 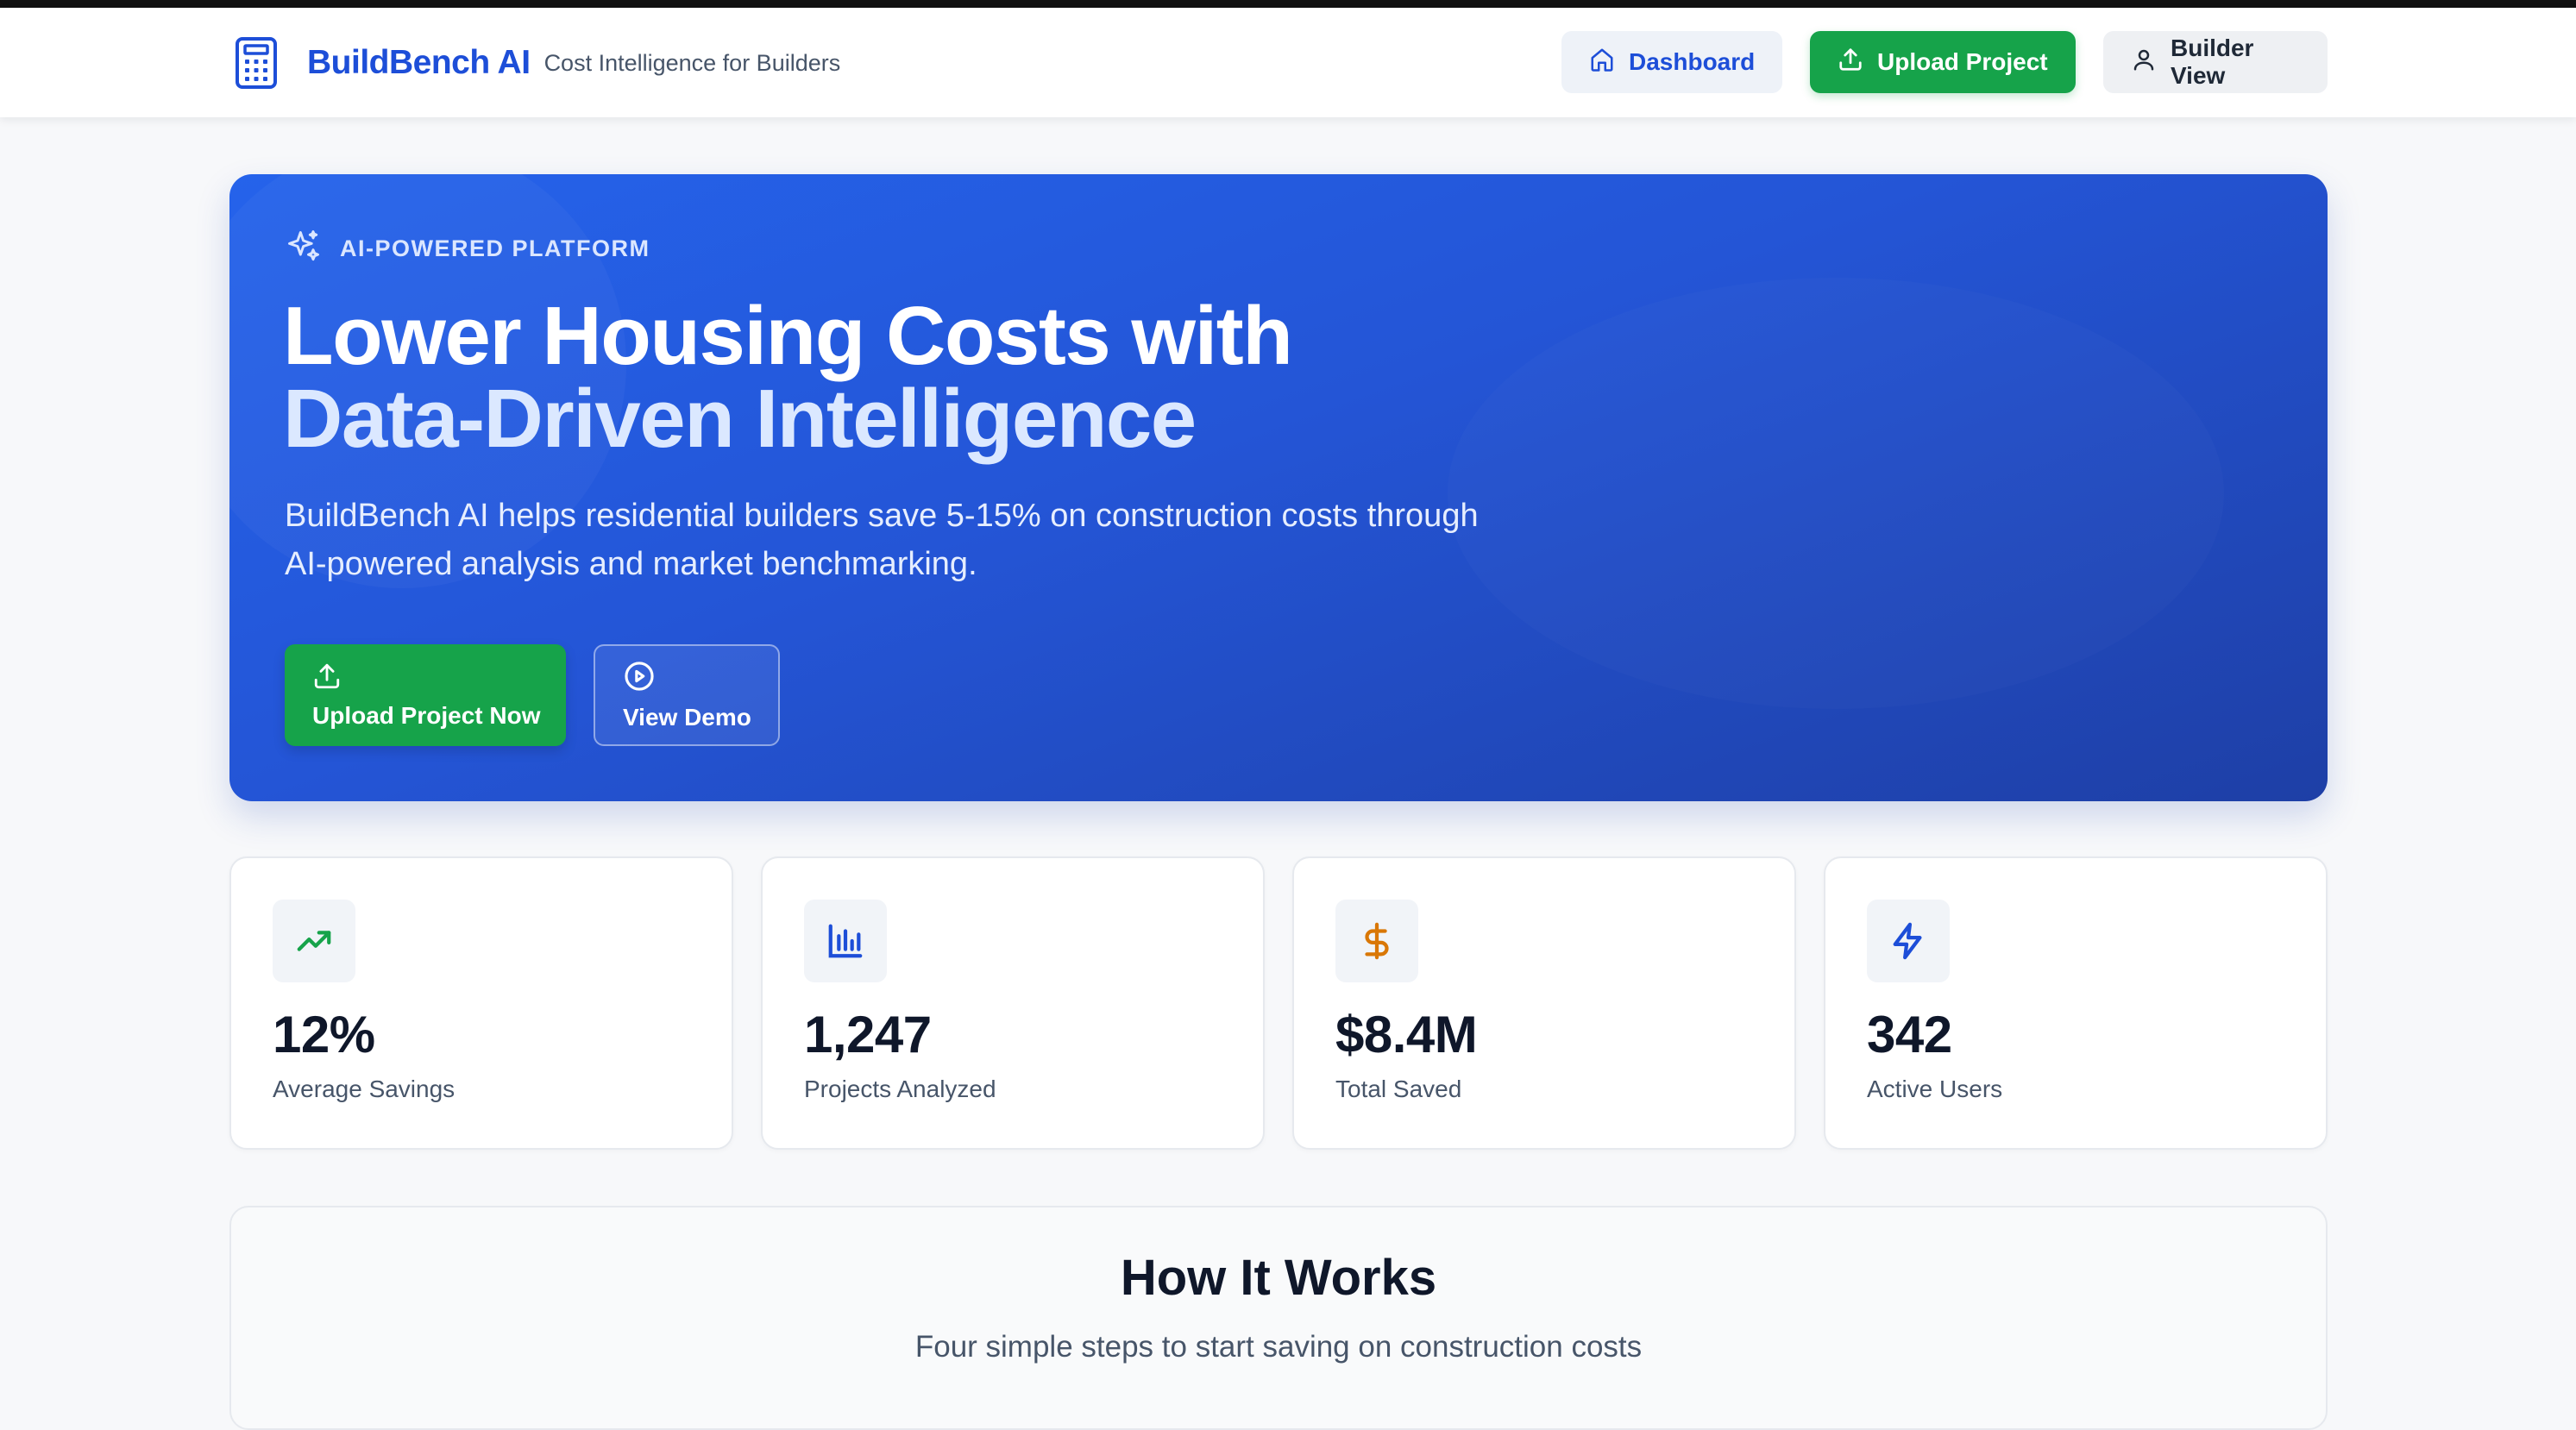 What do you see at coordinates (2144, 62) in the screenshot?
I see `user-icon` at bounding box center [2144, 62].